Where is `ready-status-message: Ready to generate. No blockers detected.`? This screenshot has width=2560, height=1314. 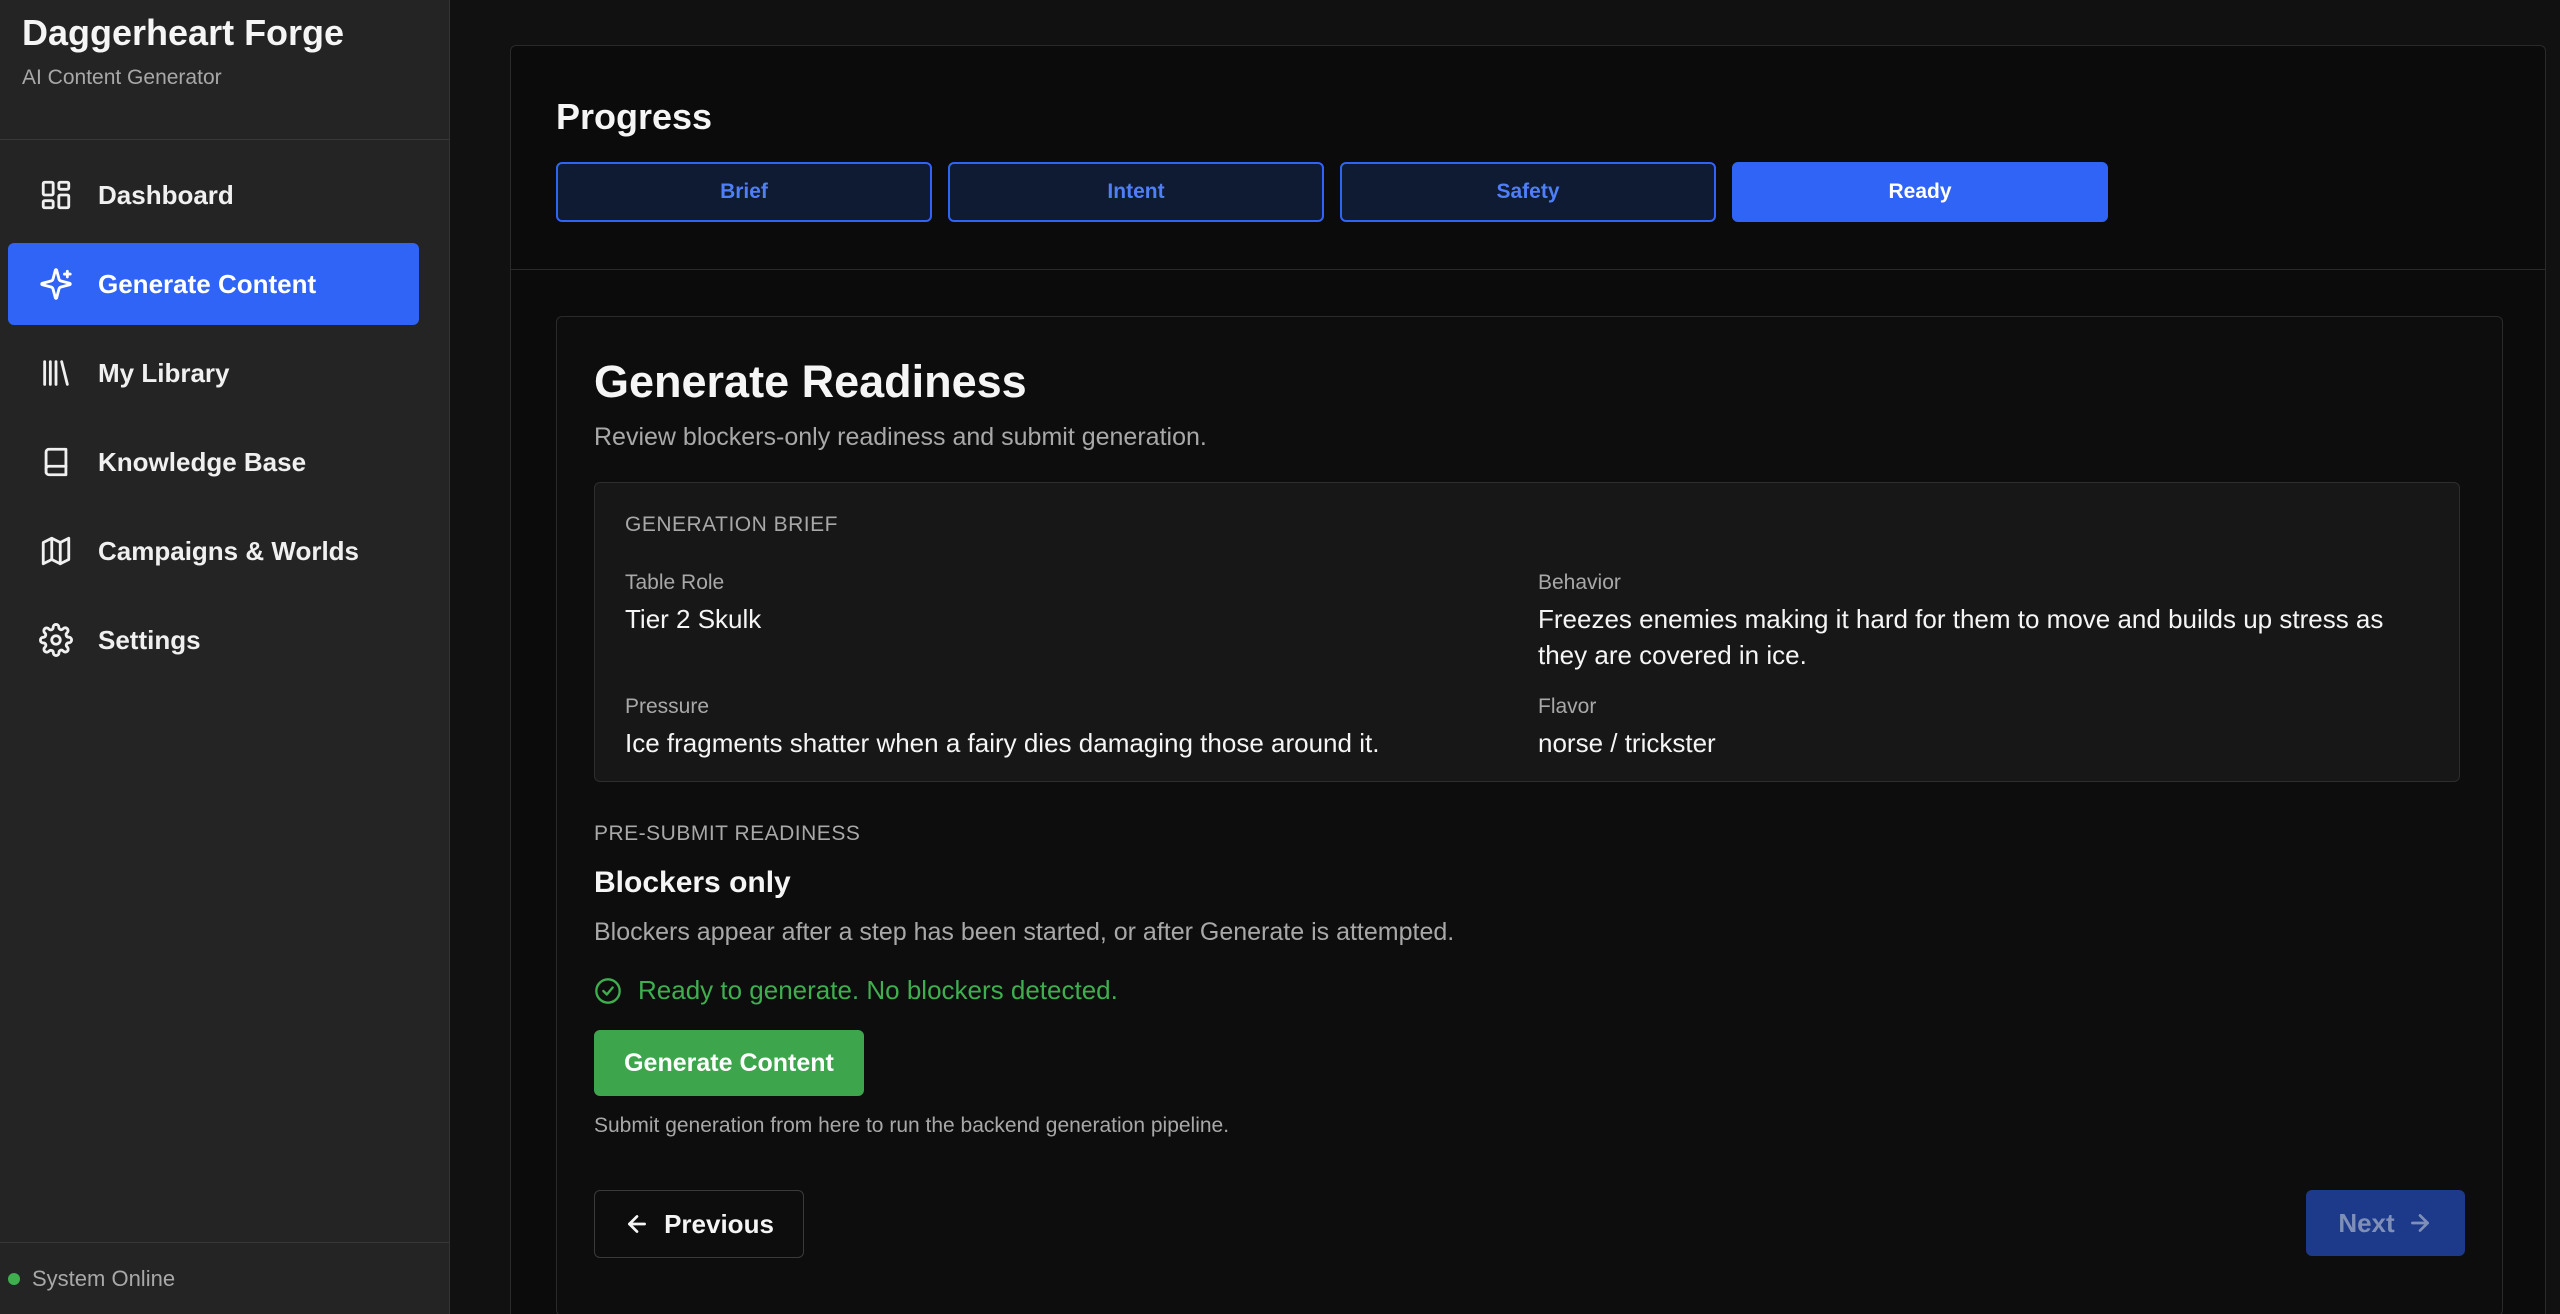
ready-status-message: Ready to generate. No blockers detected. is located at coordinates (1529, 990).